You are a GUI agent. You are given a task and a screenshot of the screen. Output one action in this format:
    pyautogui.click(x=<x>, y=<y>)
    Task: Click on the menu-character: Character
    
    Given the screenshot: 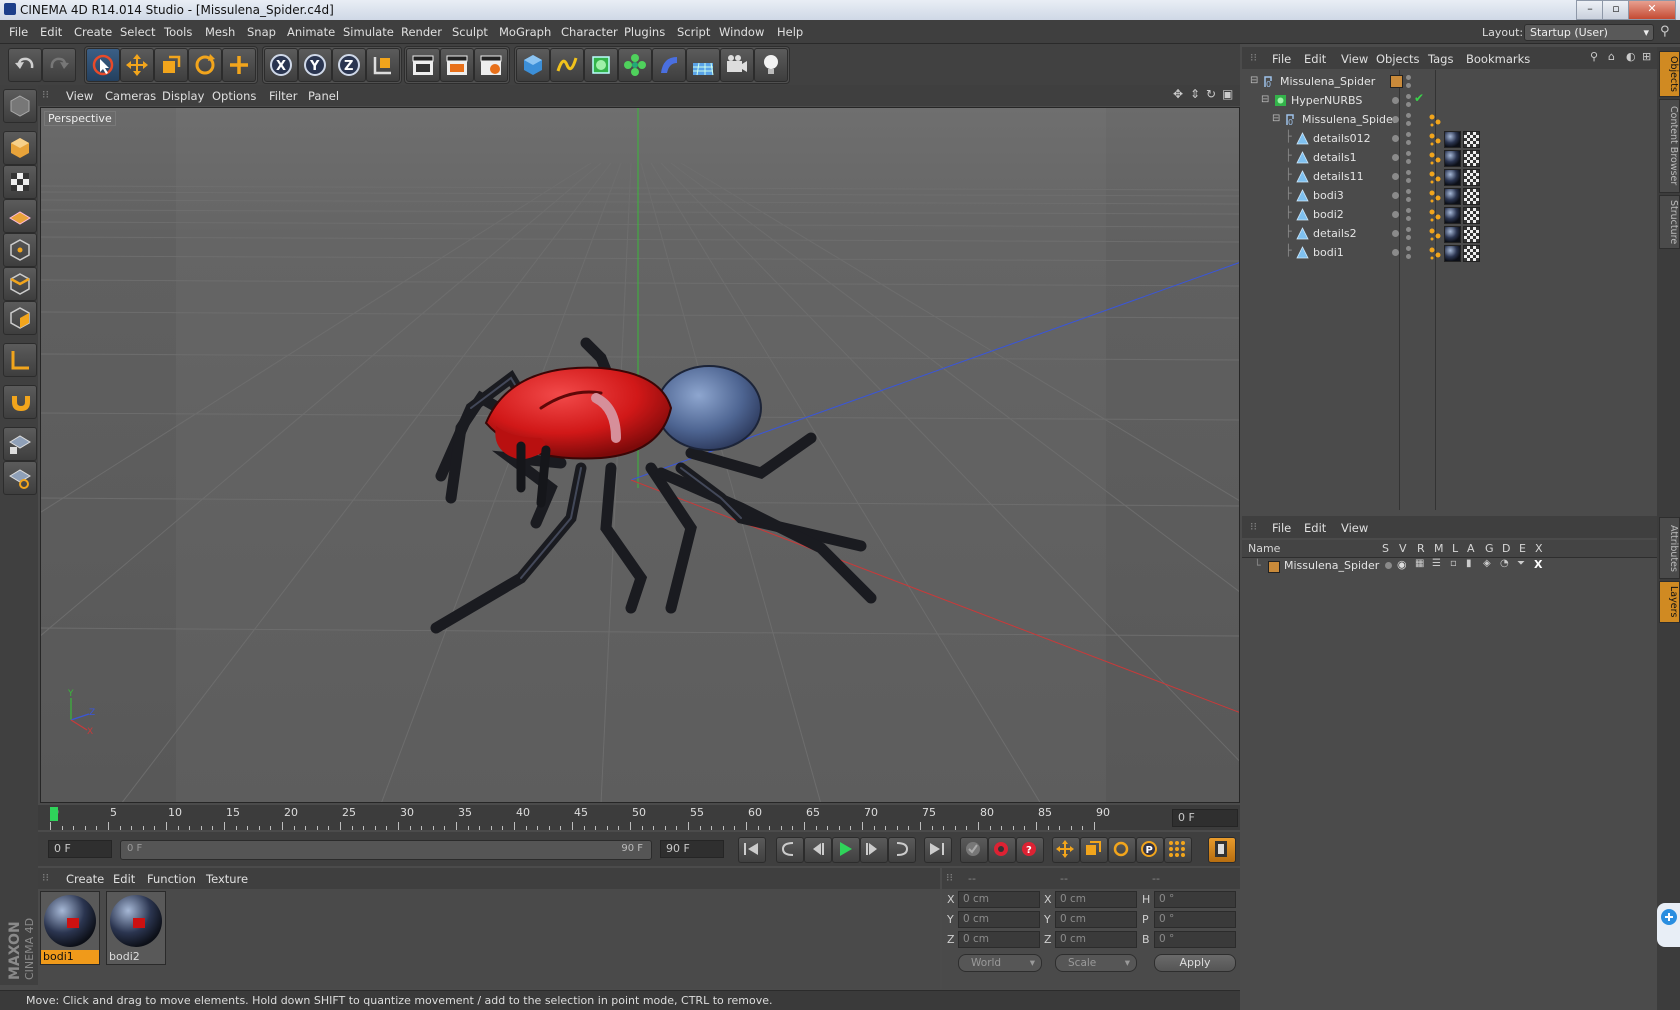 What is the action you would take?
    pyautogui.click(x=589, y=32)
    